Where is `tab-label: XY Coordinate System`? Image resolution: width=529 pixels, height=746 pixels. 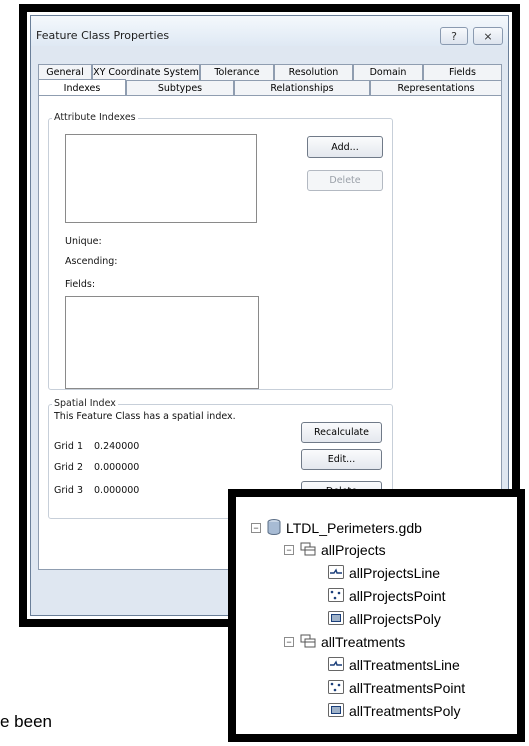
tab-label: XY Coordinate System is located at coordinates (146, 72).